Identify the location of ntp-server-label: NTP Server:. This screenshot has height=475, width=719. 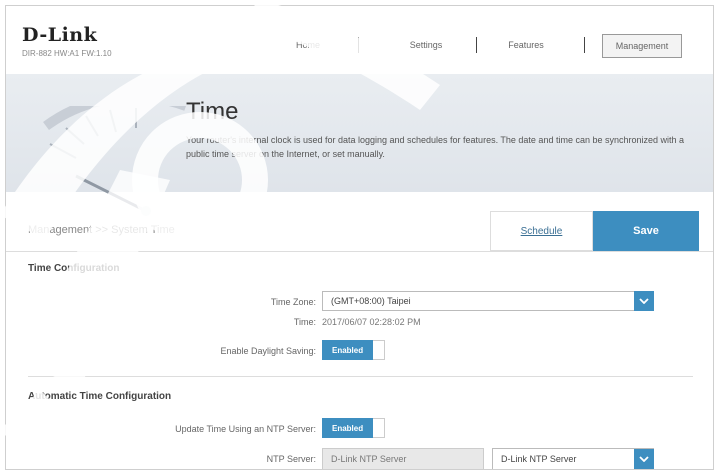
(291, 459).